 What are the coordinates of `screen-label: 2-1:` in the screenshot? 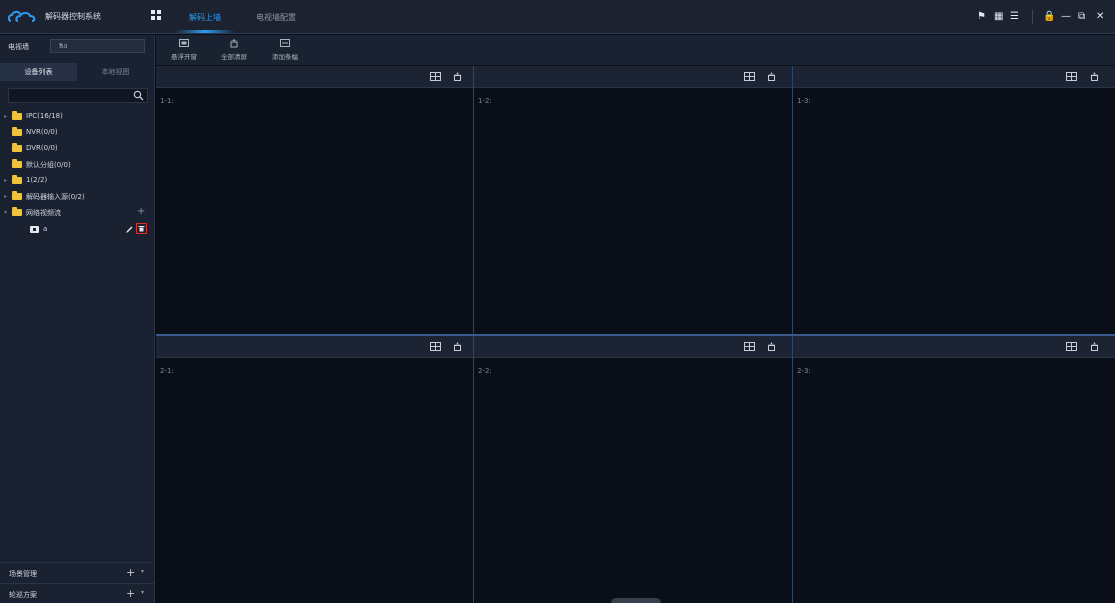 It's located at (167, 371).